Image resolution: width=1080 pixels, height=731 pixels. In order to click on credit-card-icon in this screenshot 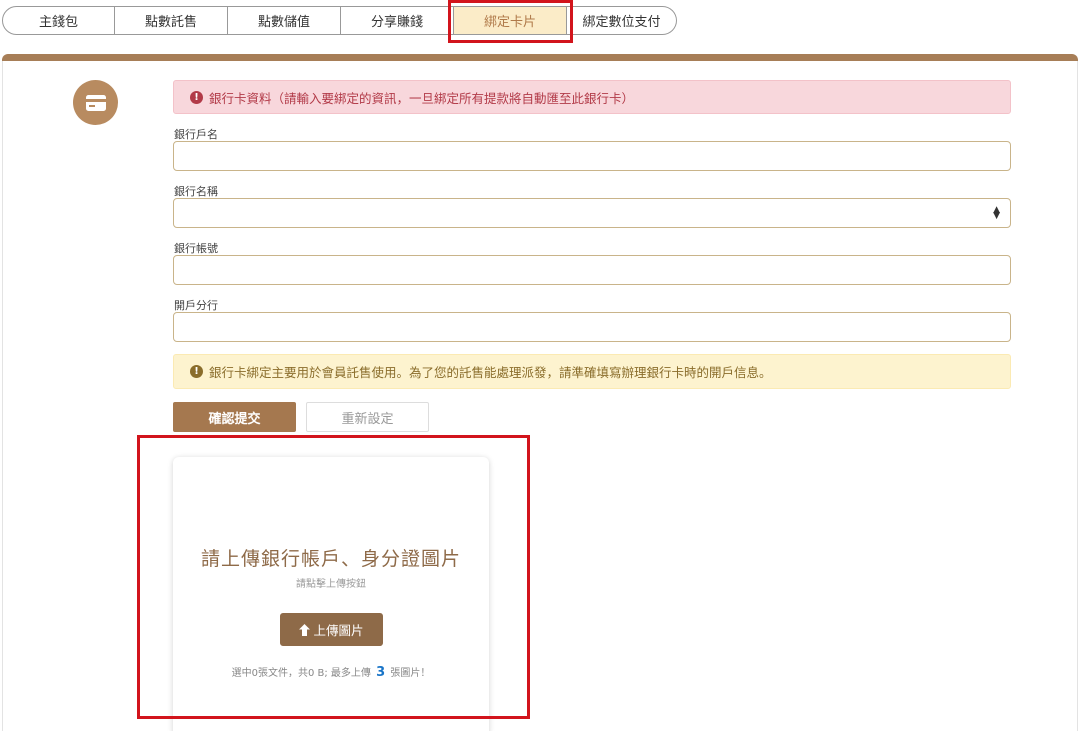, I will do `click(95, 102)`.